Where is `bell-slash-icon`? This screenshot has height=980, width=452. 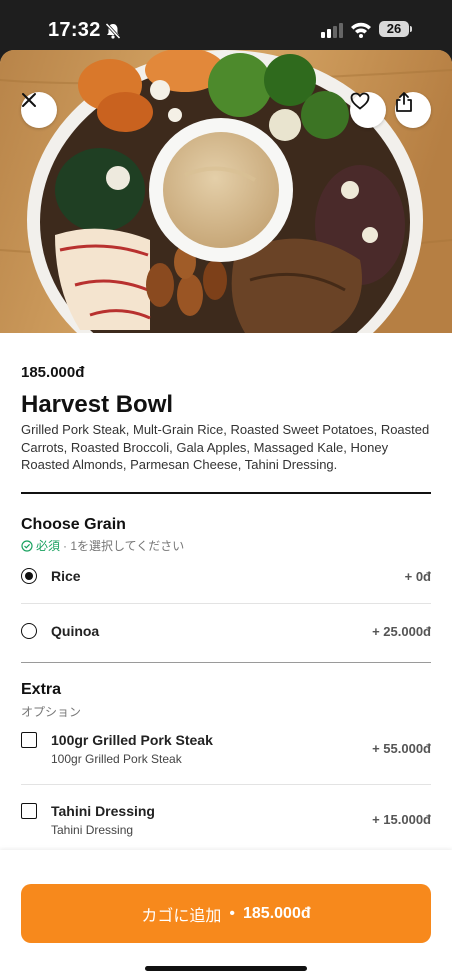 bell-slash-icon is located at coordinates (113, 31).